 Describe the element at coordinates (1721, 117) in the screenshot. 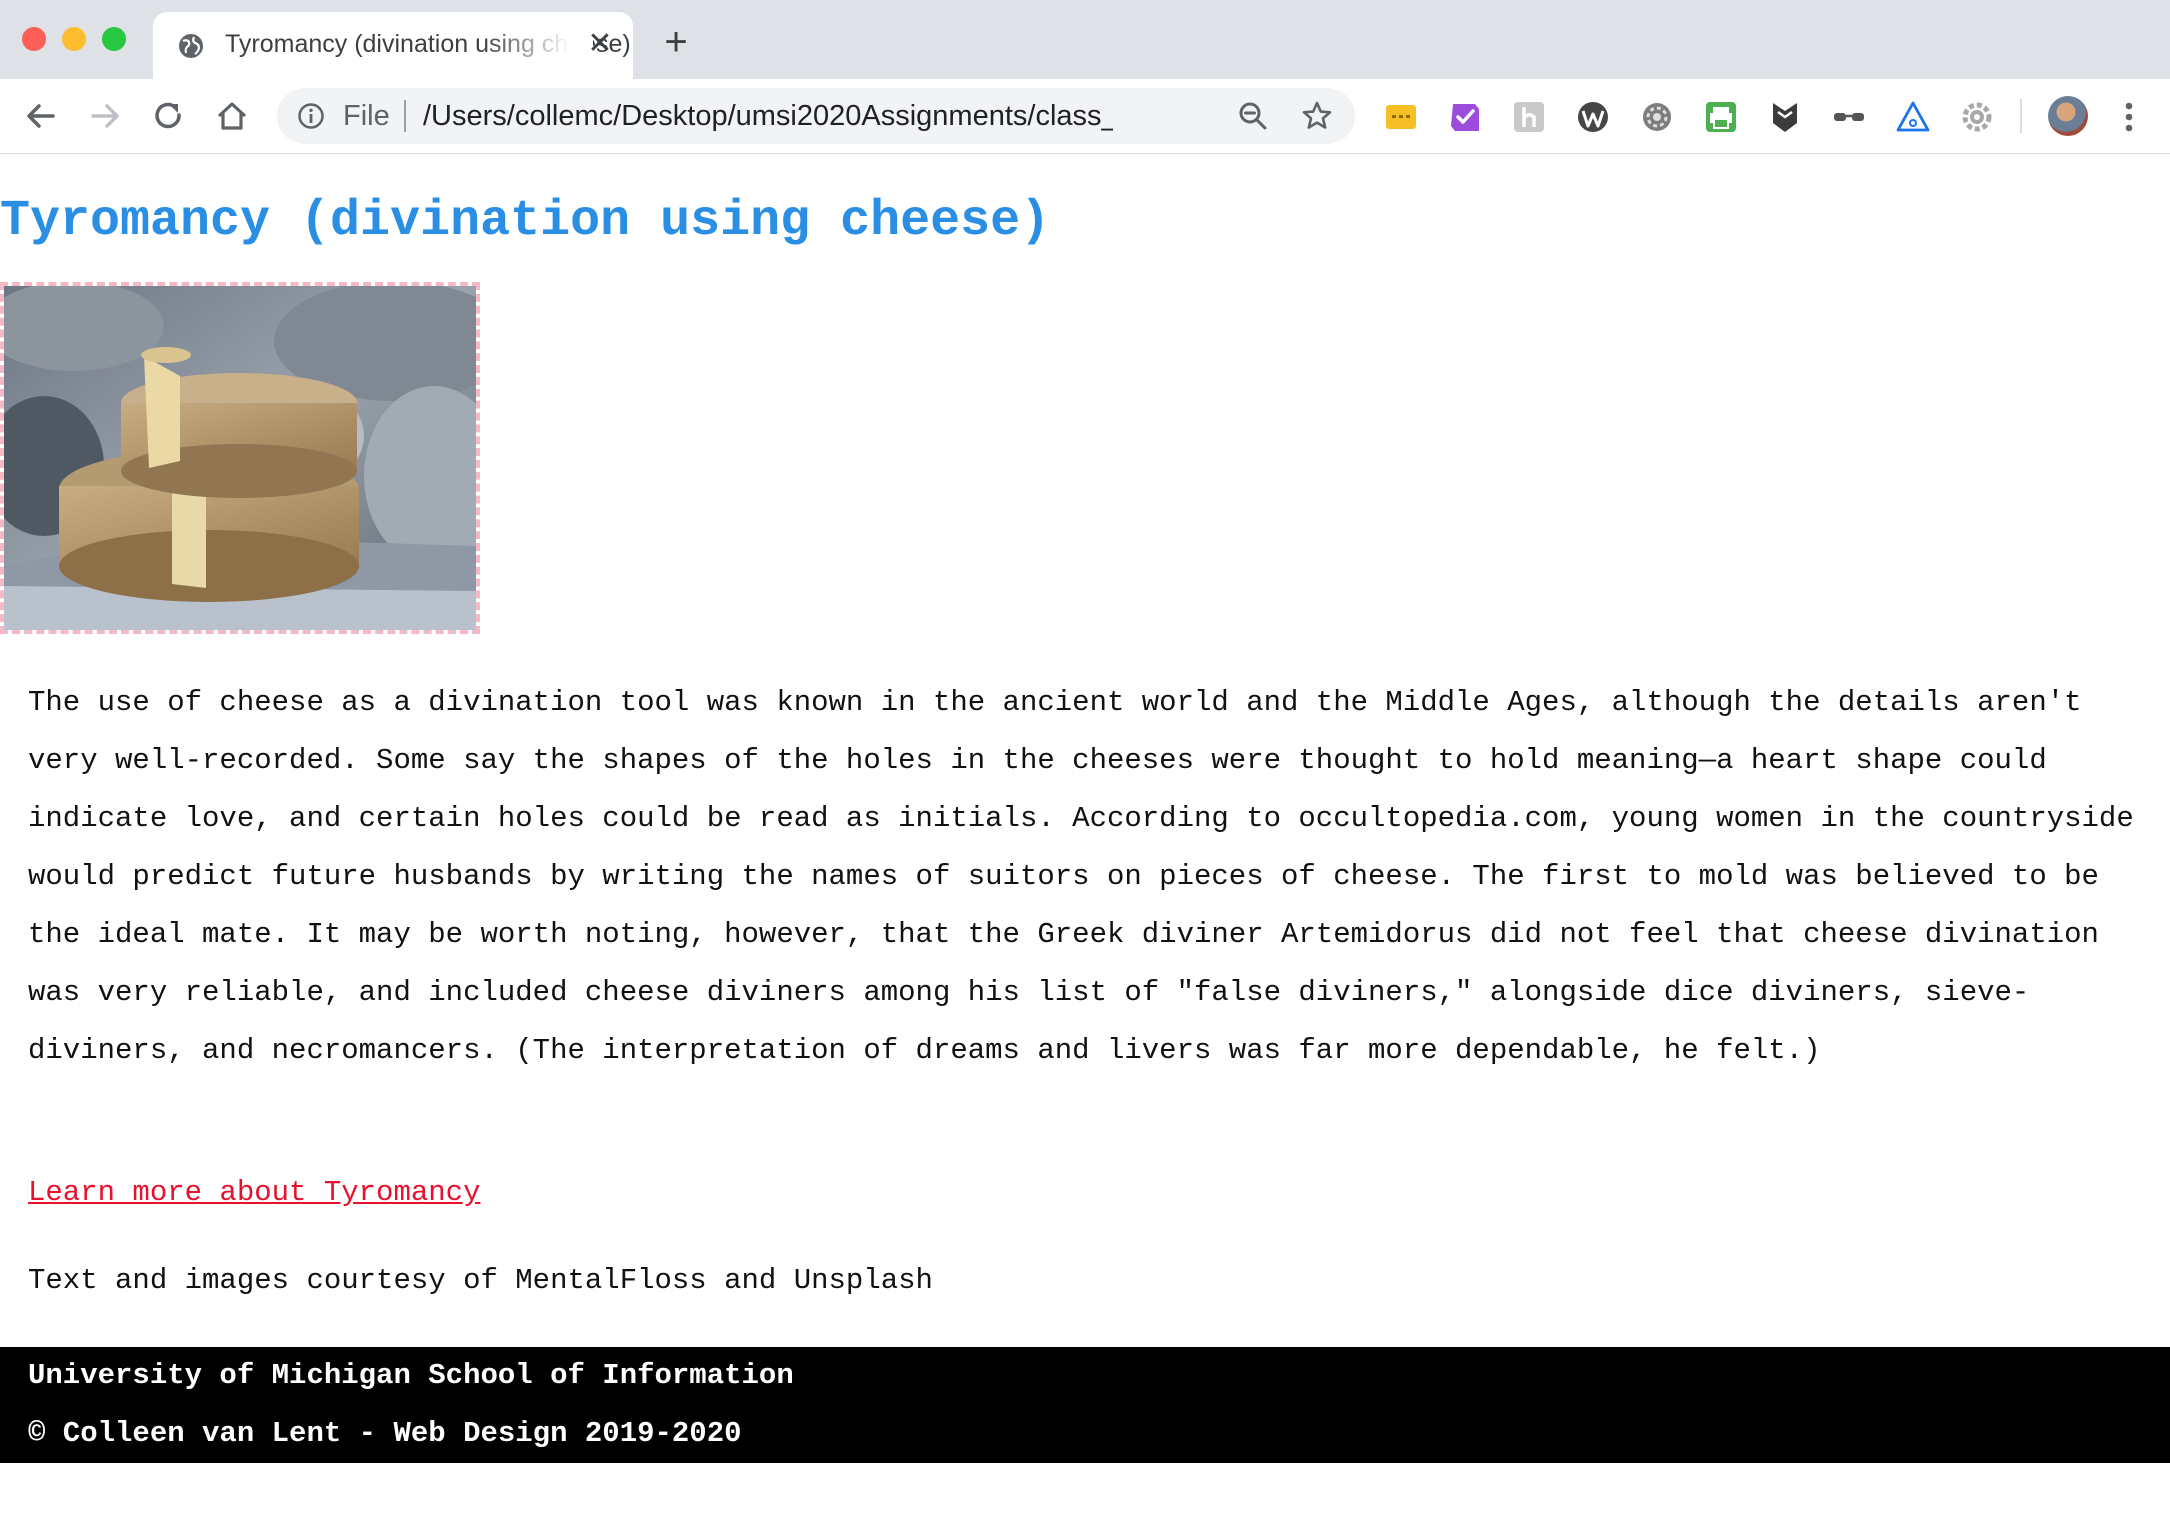

I see `print-friendly-icon` at that location.